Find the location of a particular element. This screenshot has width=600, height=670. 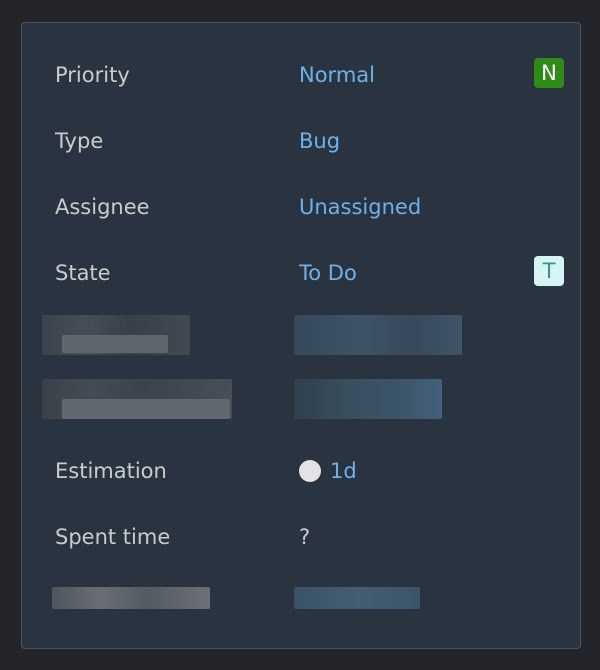

field-row-assignee: Assignee Unassigned is located at coordinates (301, 207).